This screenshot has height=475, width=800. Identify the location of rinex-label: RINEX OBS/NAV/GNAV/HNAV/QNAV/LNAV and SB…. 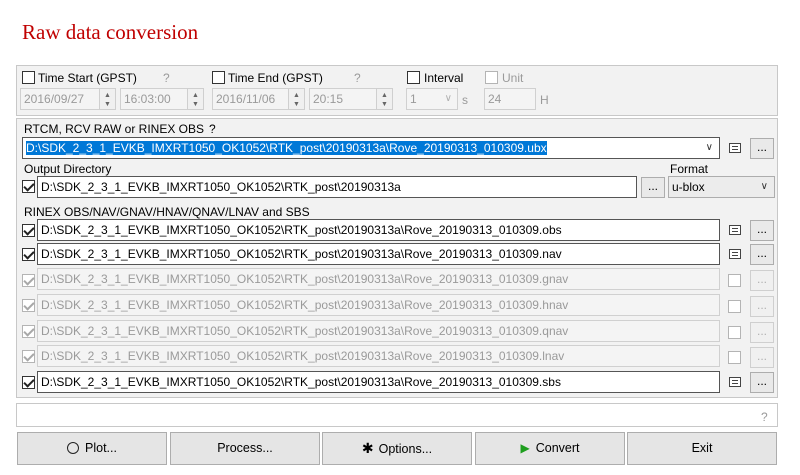
(167, 212).